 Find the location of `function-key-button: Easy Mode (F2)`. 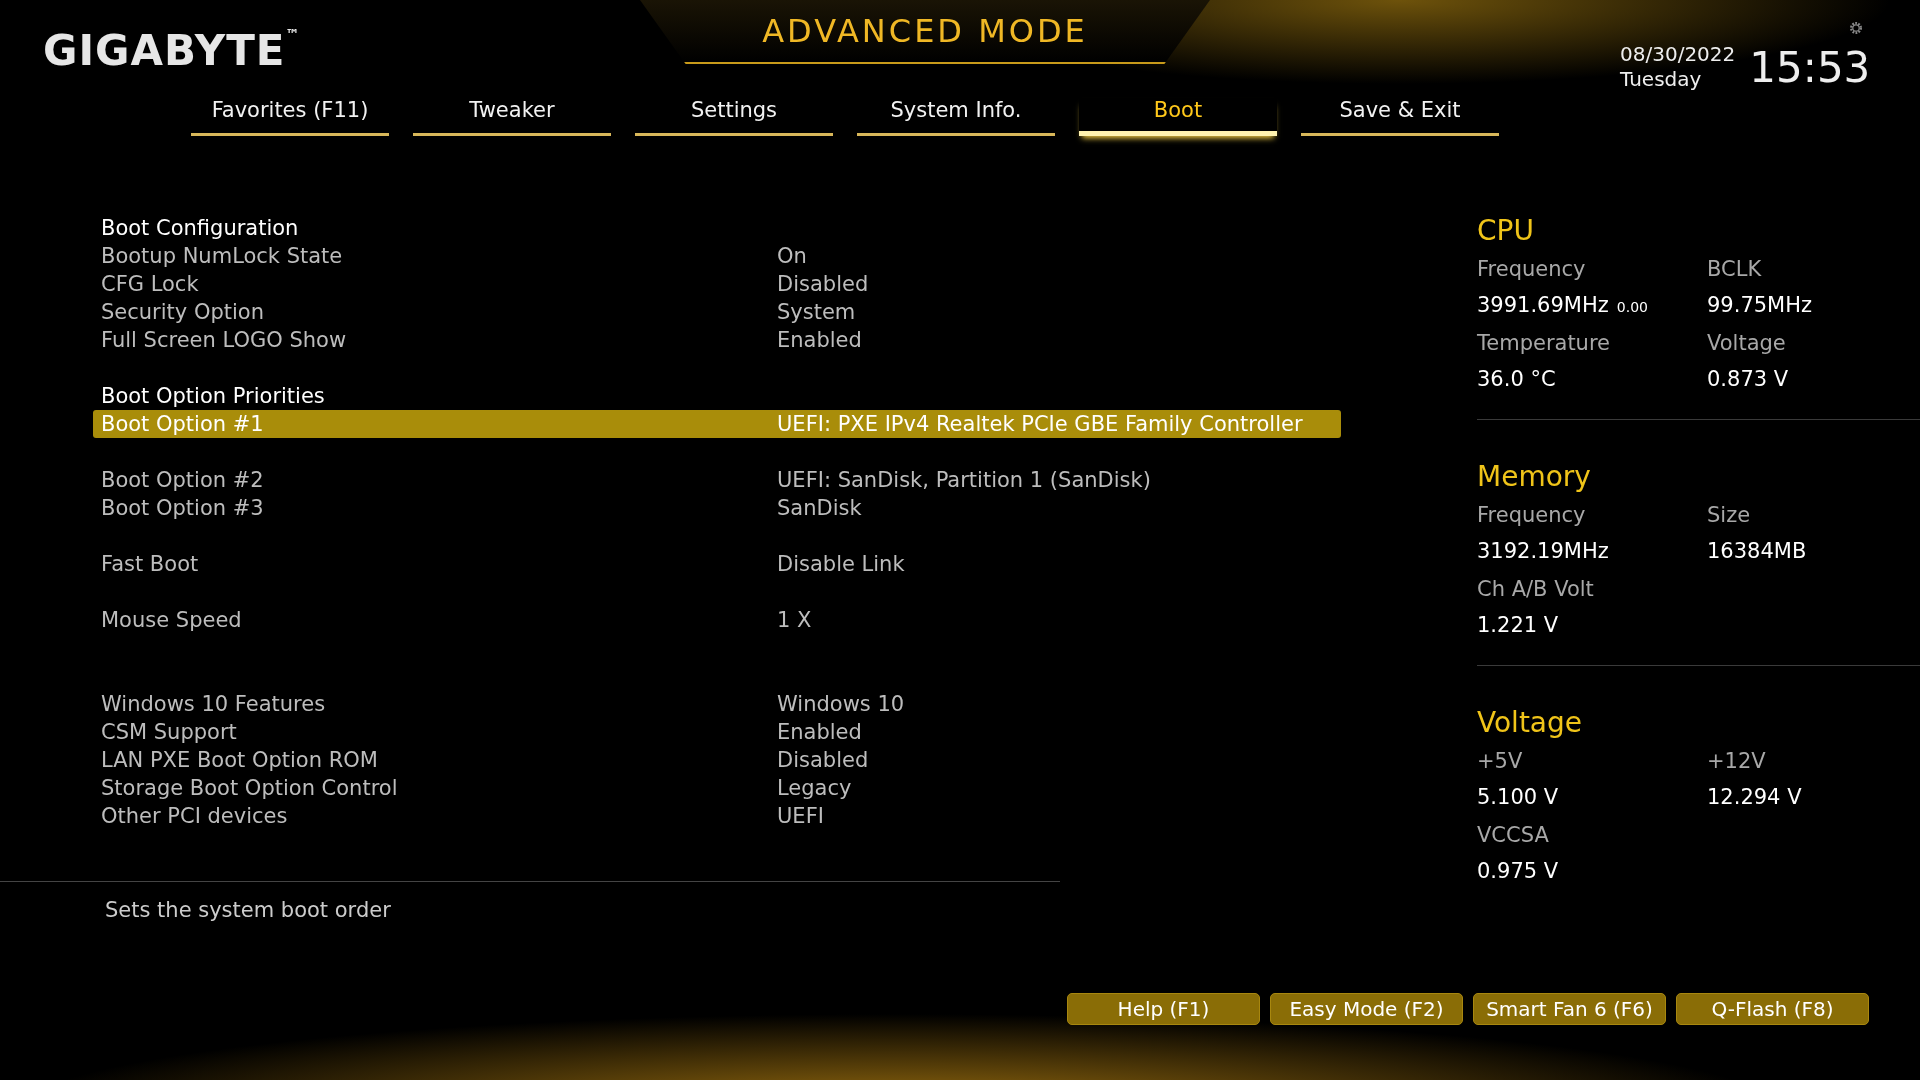

function-key-button: Easy Mode (F2) is located at coordinates (1366, 1009).